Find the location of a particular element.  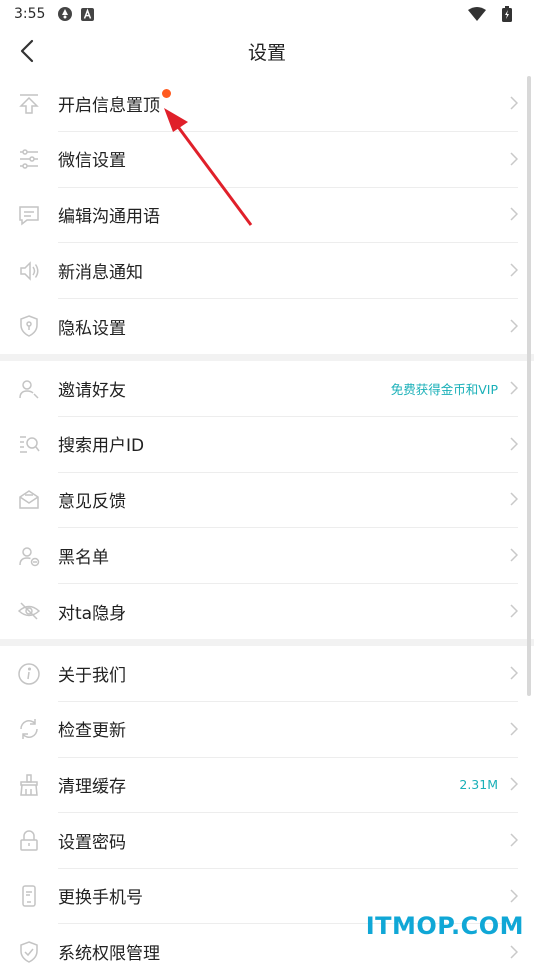

refresh-icon is located at coordinates (29, 729).